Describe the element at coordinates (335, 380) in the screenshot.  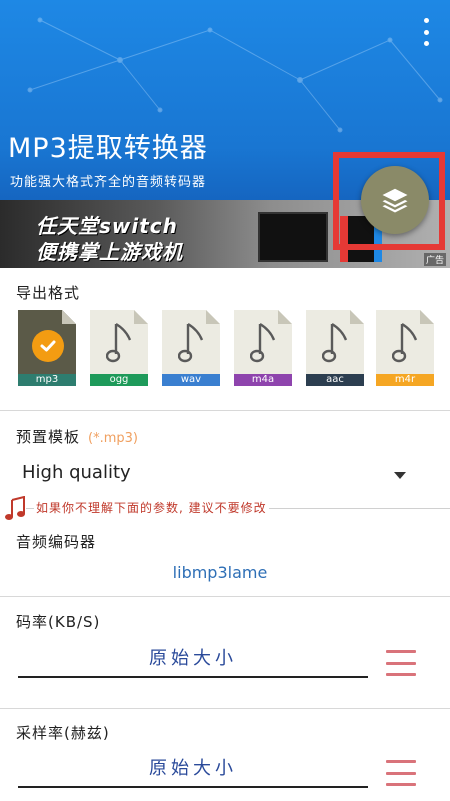
I see `format-tag: aac` at that location.